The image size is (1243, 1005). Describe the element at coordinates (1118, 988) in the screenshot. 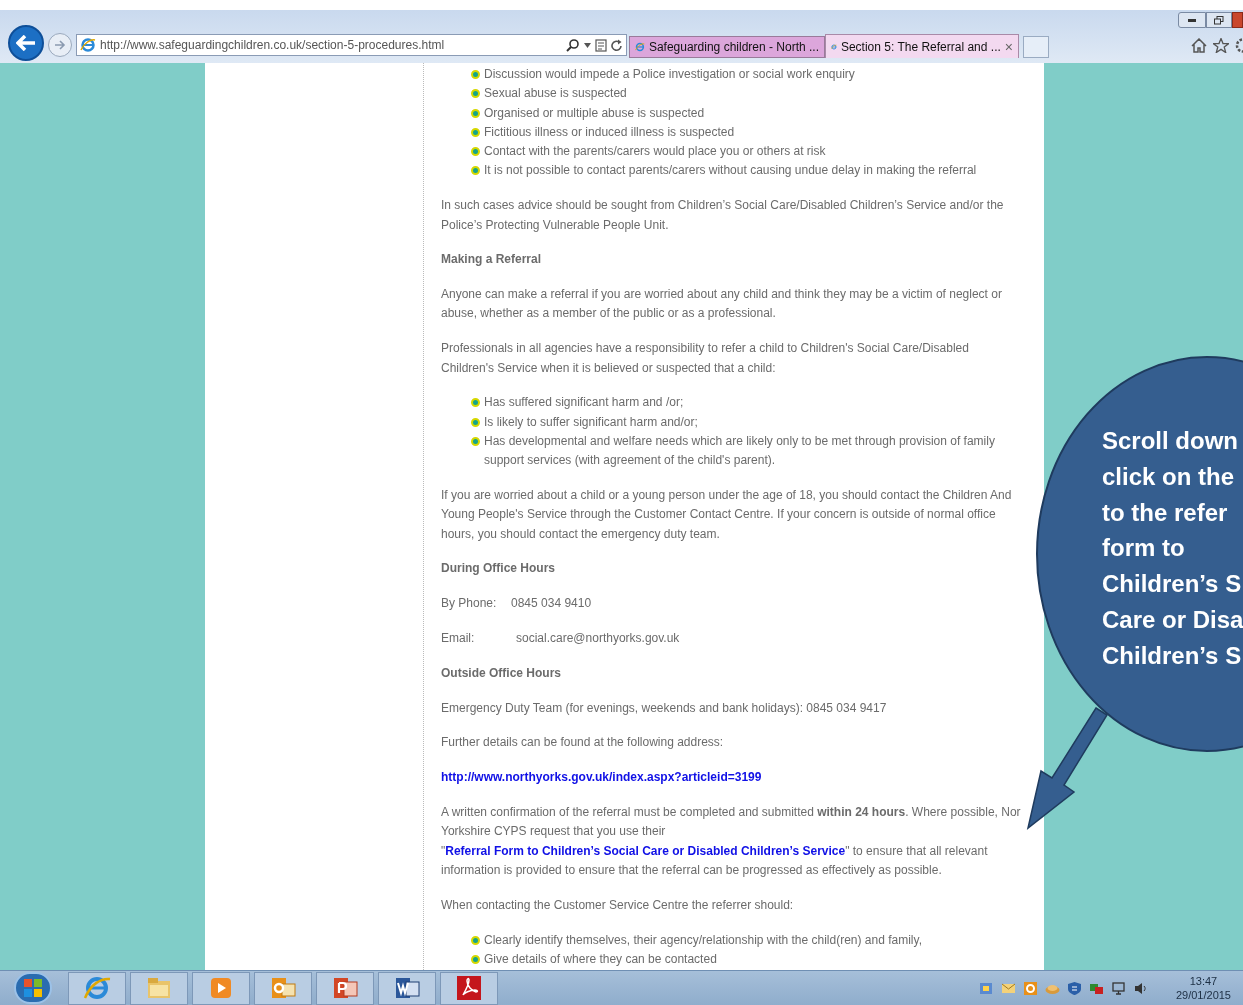

I see `monitor-icon` at that location.